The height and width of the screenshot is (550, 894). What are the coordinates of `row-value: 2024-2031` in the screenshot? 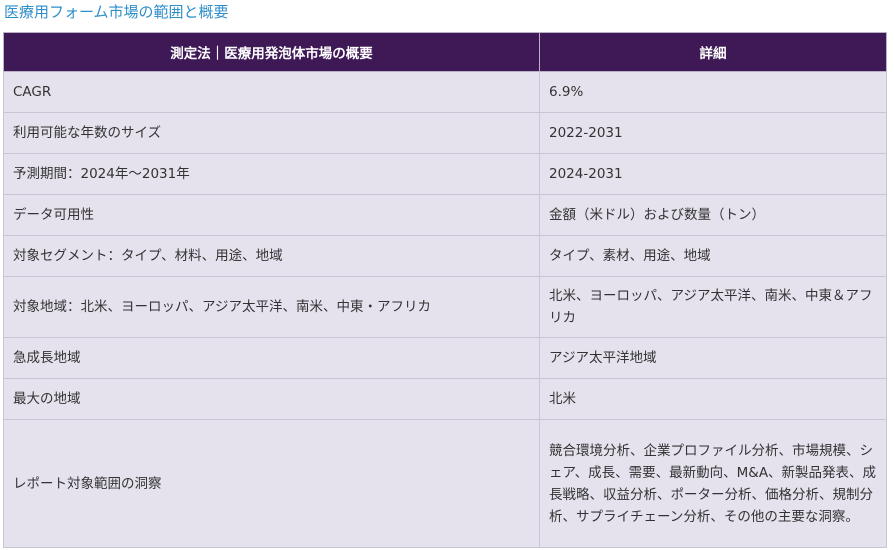 It's located at (713, 174).